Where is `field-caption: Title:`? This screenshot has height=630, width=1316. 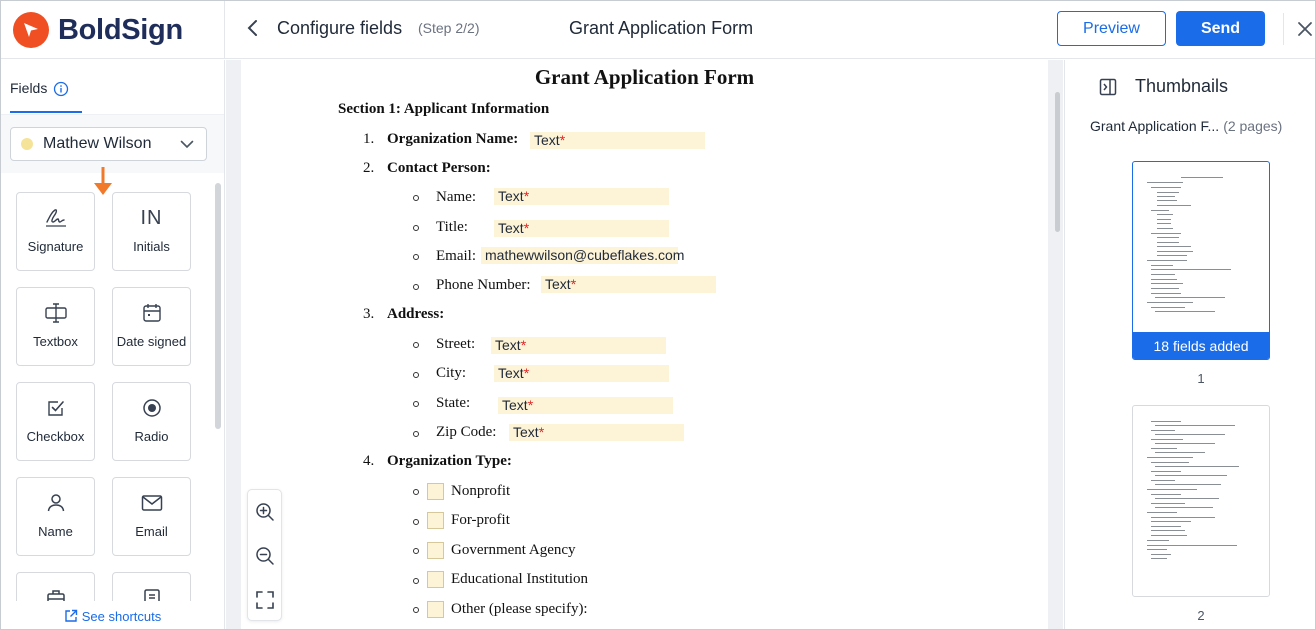 field-caption: Title: is located at coordinates (452, 227).